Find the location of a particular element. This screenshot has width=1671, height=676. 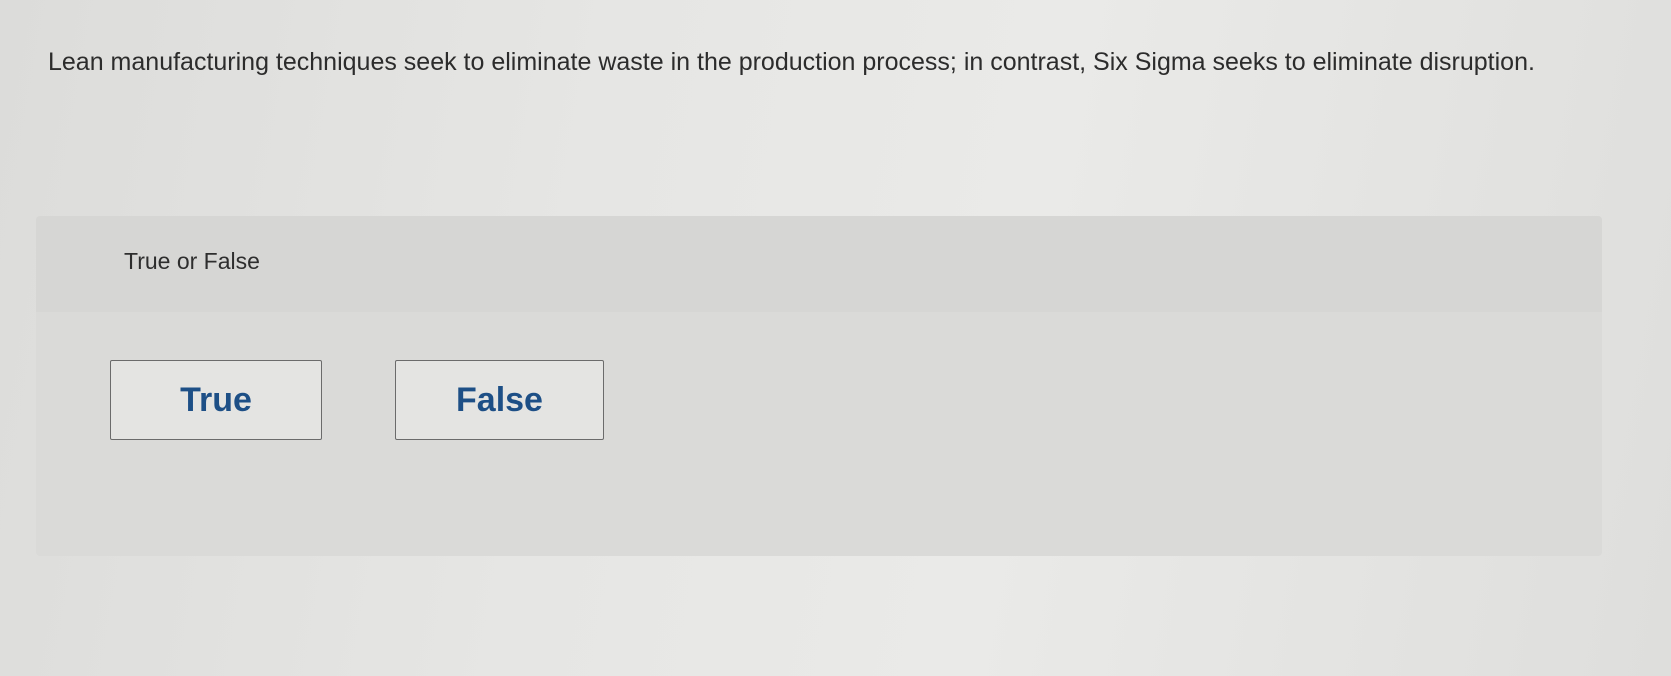

true-button: True is located at coordinates (216, 400).